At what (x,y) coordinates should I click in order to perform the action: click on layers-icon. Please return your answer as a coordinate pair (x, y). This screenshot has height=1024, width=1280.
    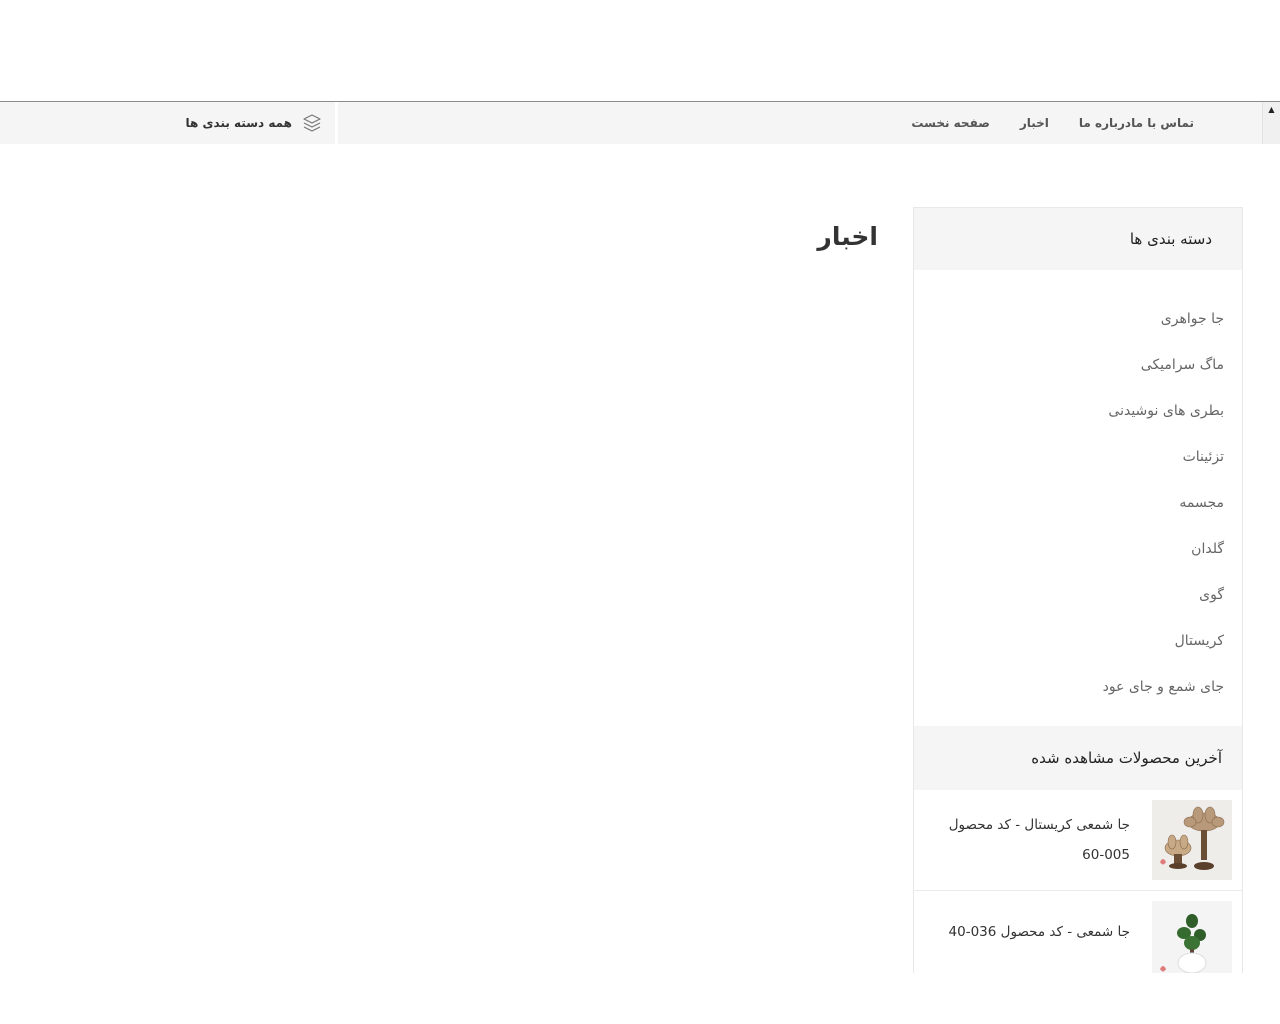
    Looking at the image, I should click on (312, 123).